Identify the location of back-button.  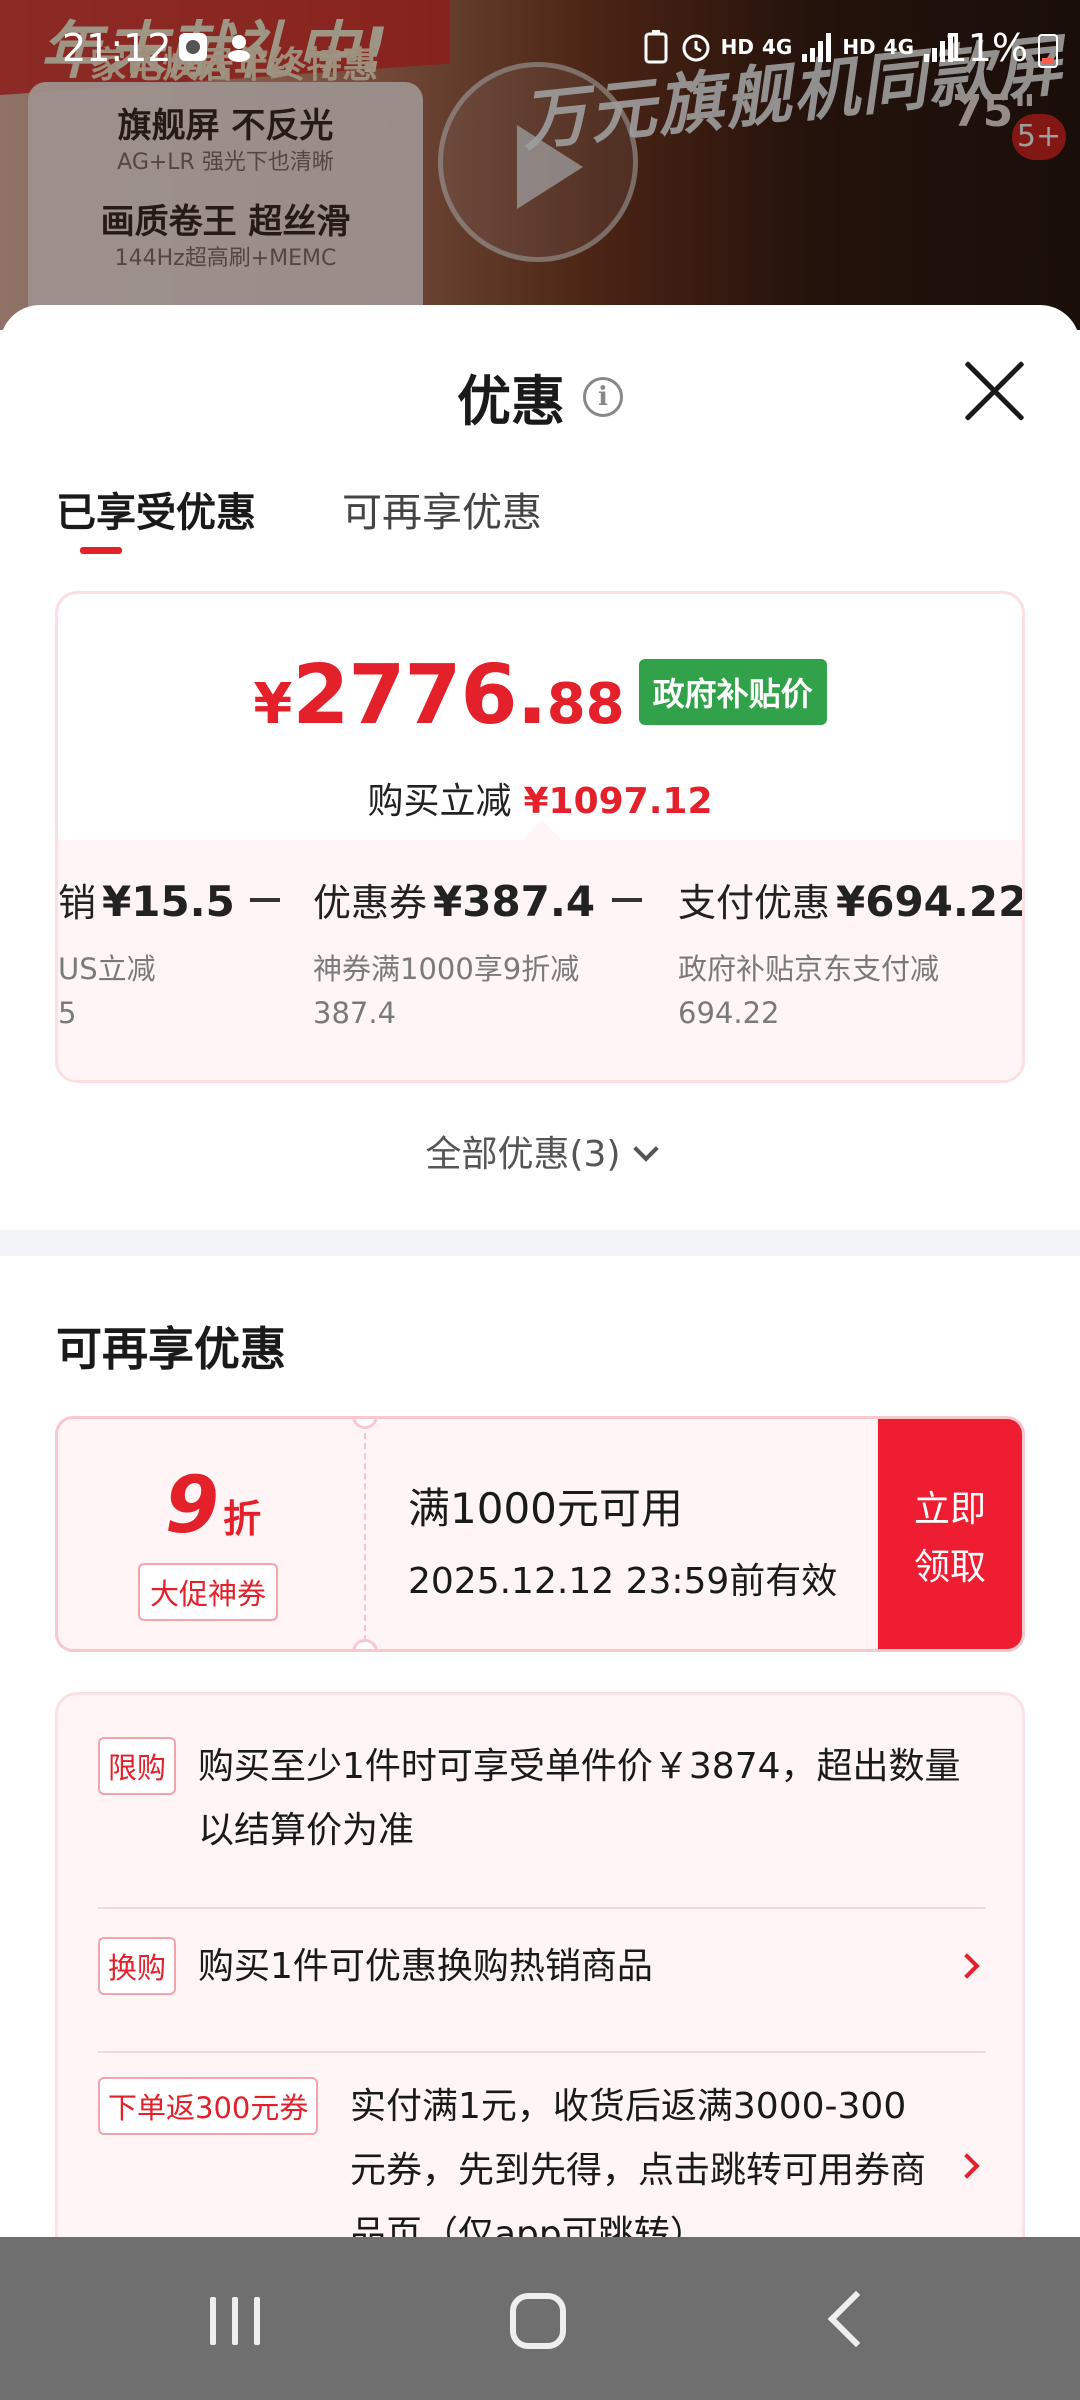
(856, 2319).